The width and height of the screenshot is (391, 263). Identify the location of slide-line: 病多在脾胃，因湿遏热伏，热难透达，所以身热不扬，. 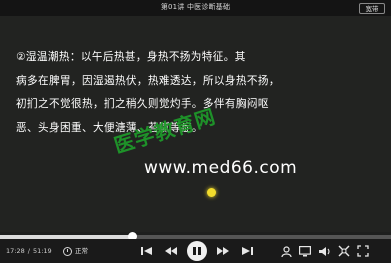
(148, 80).